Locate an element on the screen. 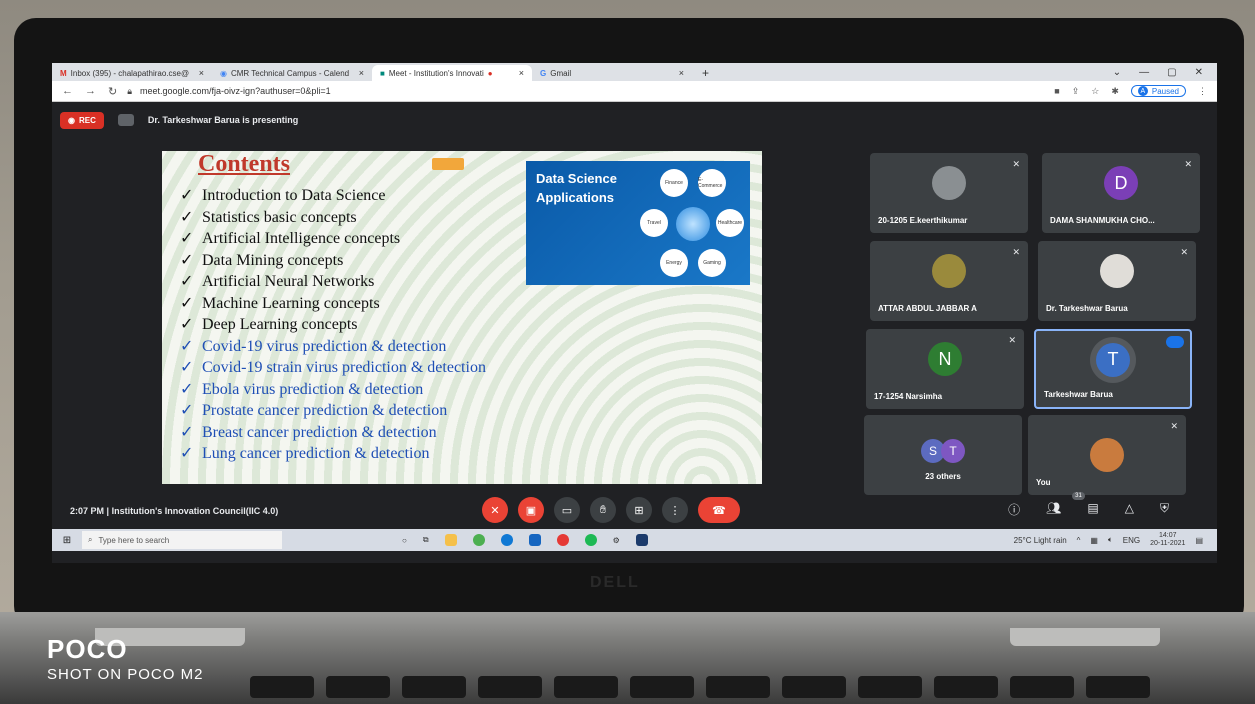  camera-icon: ■ is located at coordinates (1056, 91).